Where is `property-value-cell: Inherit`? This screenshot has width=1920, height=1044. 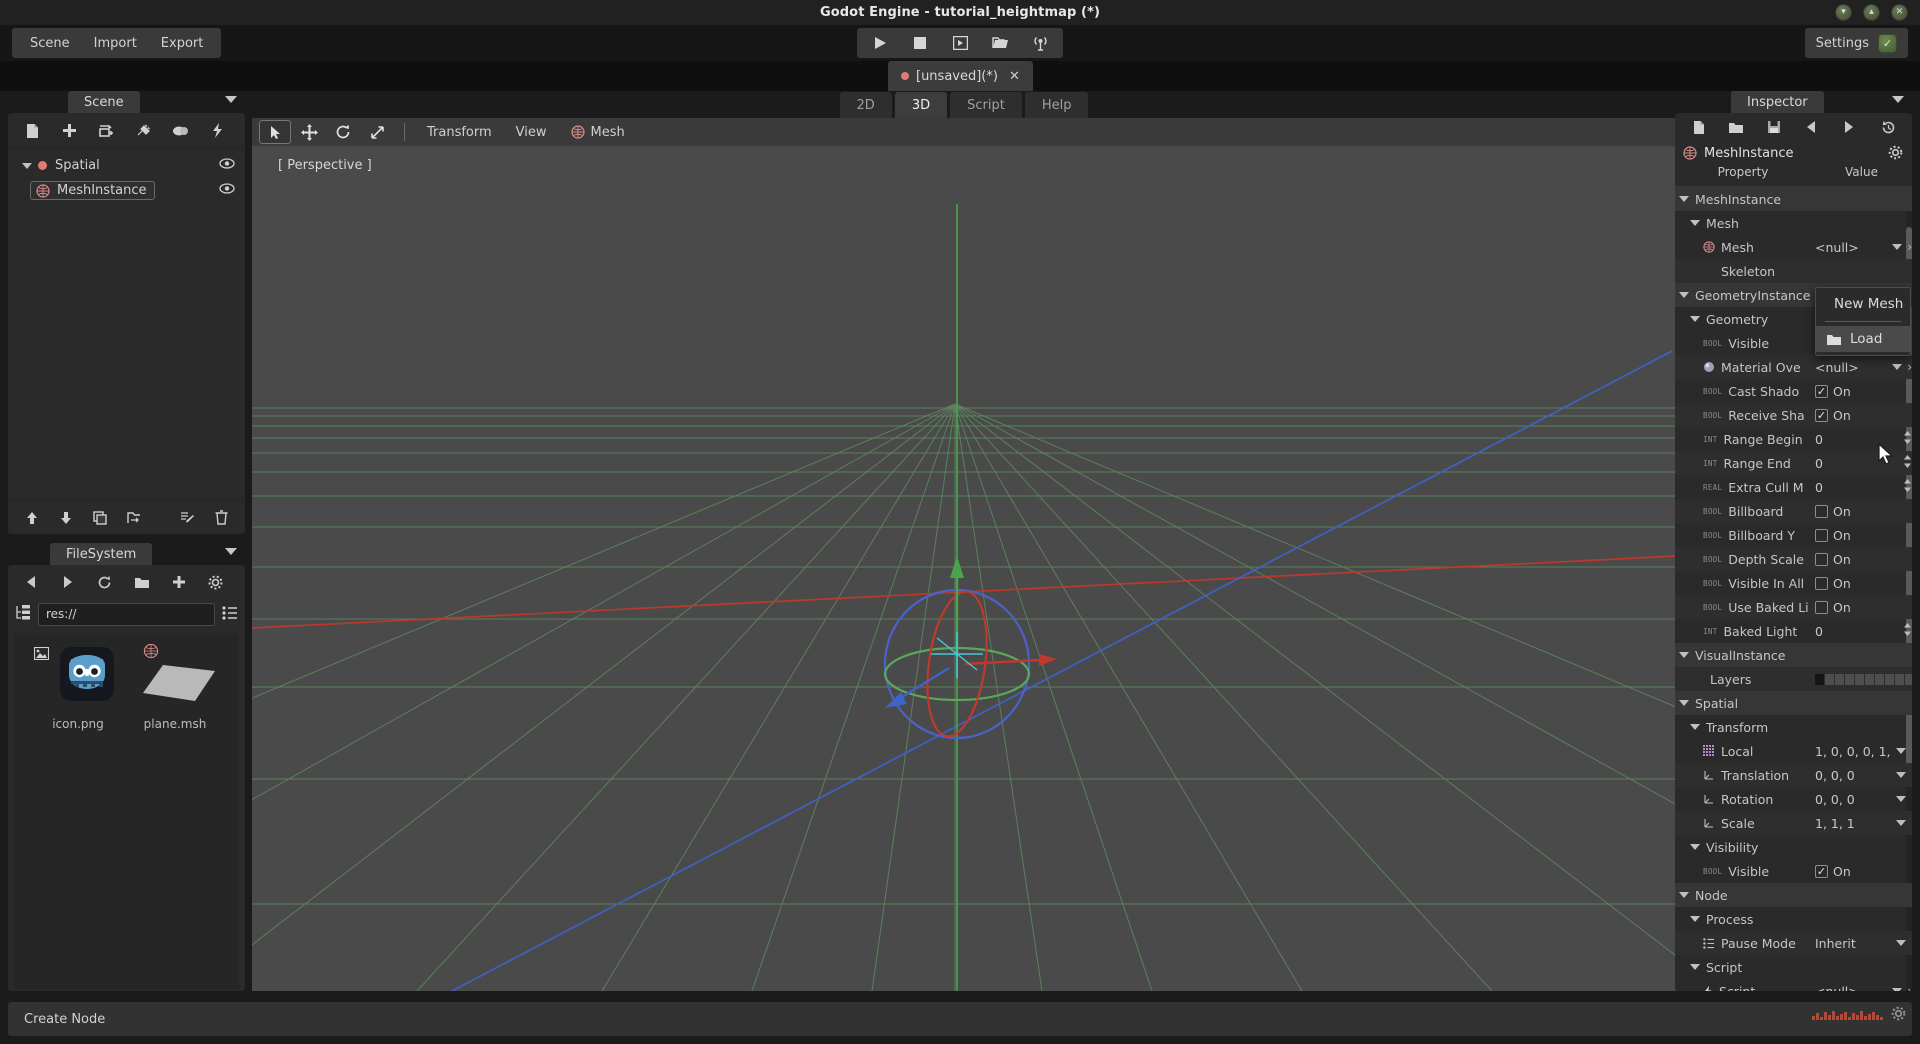
property-value-cell: Inherit is located at coordinates (1861, 943).